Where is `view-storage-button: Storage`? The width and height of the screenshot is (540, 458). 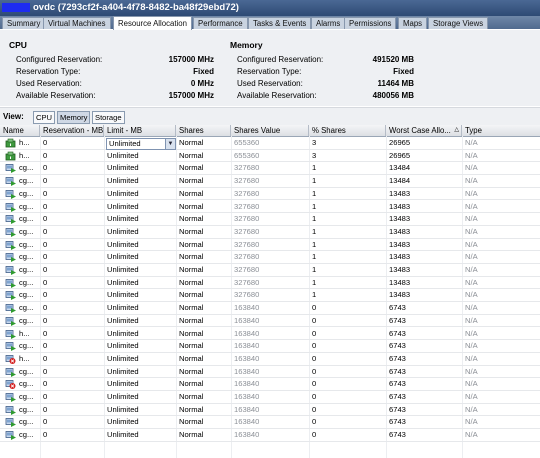
view-storage-button: Storage is located at coordinates (108, 117).